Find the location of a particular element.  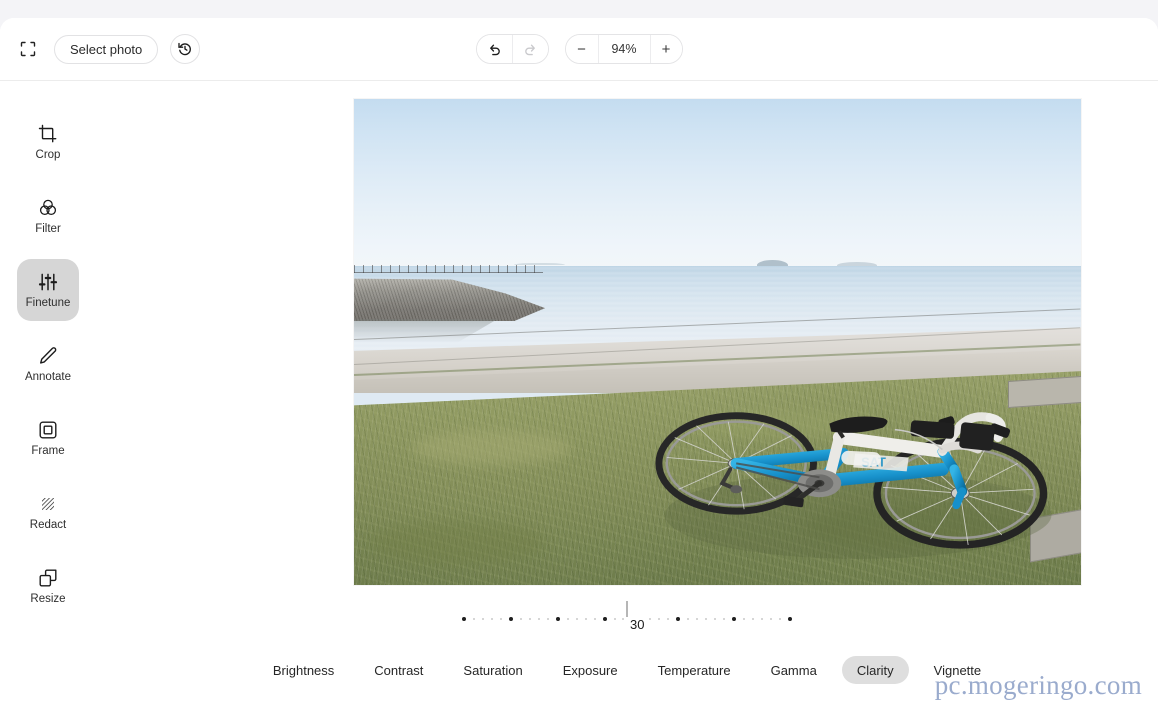

sidebar-item-annotate: Annotate is located at coordinates (48, 364).